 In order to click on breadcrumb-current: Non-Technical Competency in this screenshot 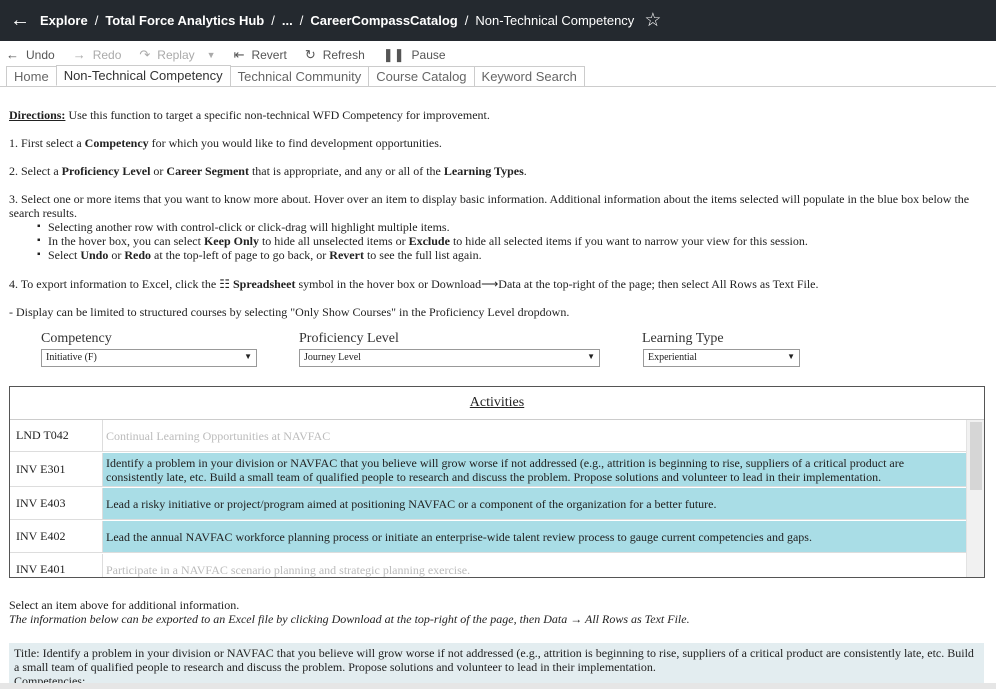, I will do `click(555, 20)`.